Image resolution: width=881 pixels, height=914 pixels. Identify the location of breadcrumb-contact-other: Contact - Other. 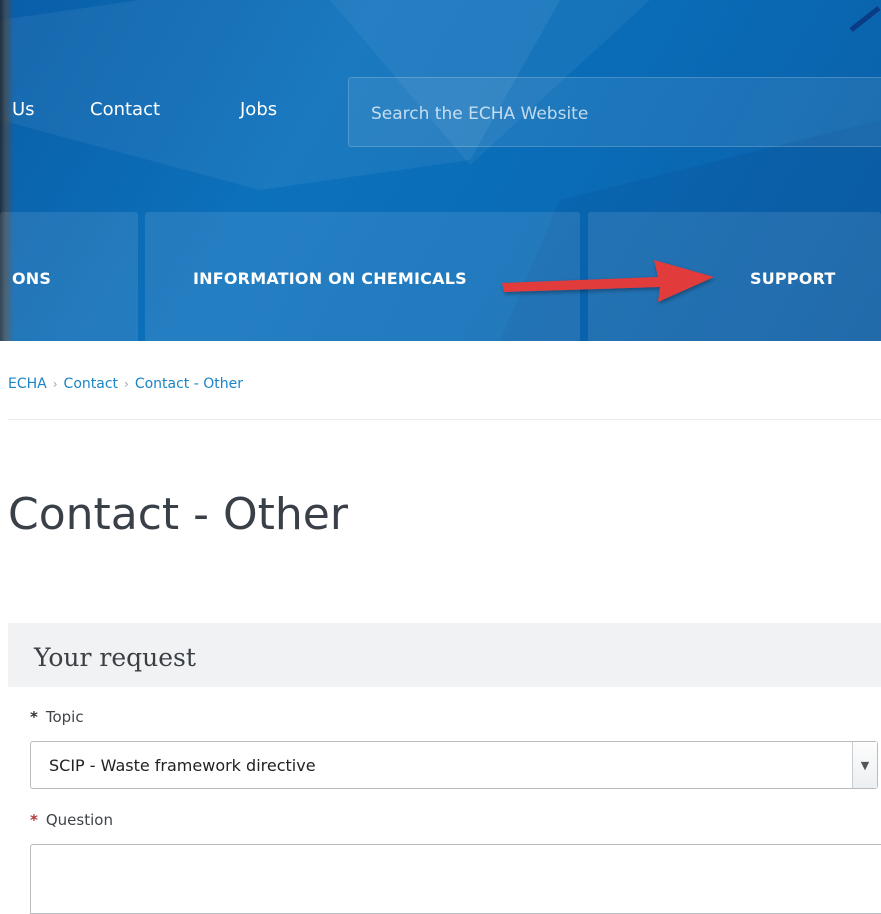
(189, 384).